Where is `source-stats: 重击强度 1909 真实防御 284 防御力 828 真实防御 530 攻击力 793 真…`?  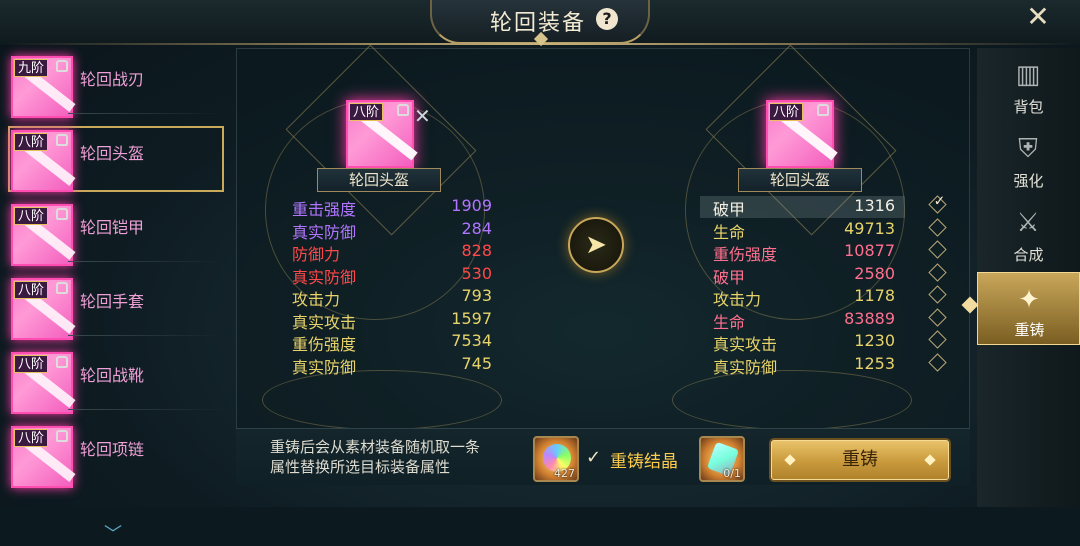
source-stats: 重击强度 1909 真实防御 284 防御力 828 真实防御 530 攻击力 793 真… is located at coordinates (392, 286).